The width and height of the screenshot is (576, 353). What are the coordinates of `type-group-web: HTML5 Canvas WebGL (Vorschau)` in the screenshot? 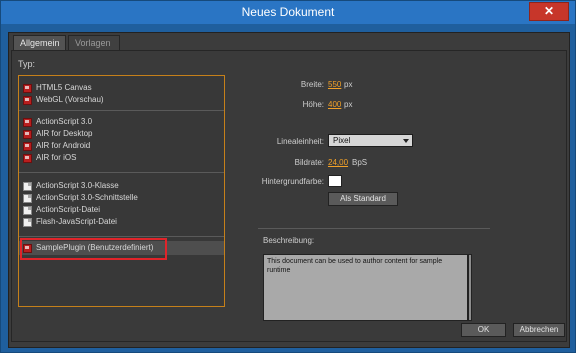 It's located at (121, 94).